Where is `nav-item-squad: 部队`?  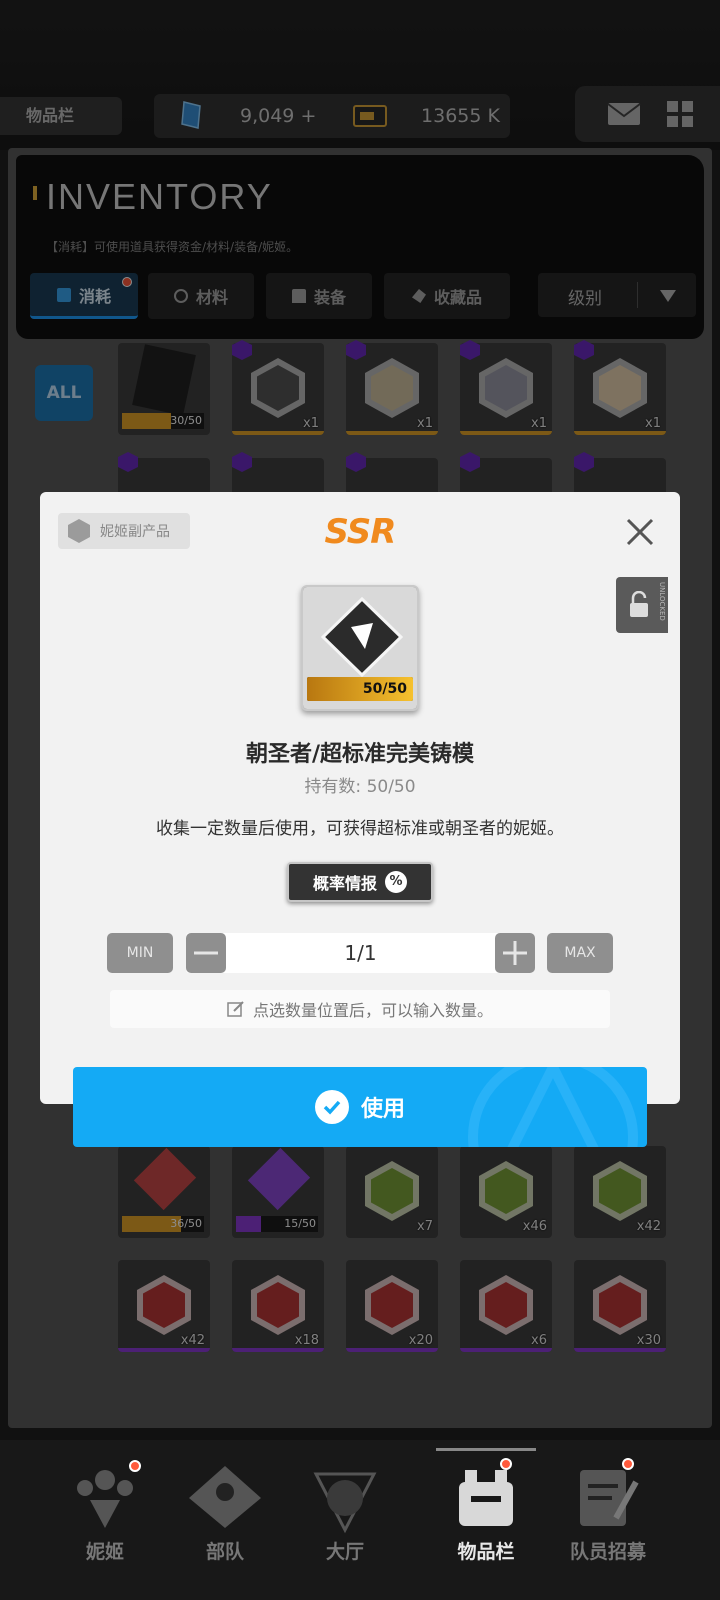 nav-item-squad: 部队 is located at coordinates (225, 1517).